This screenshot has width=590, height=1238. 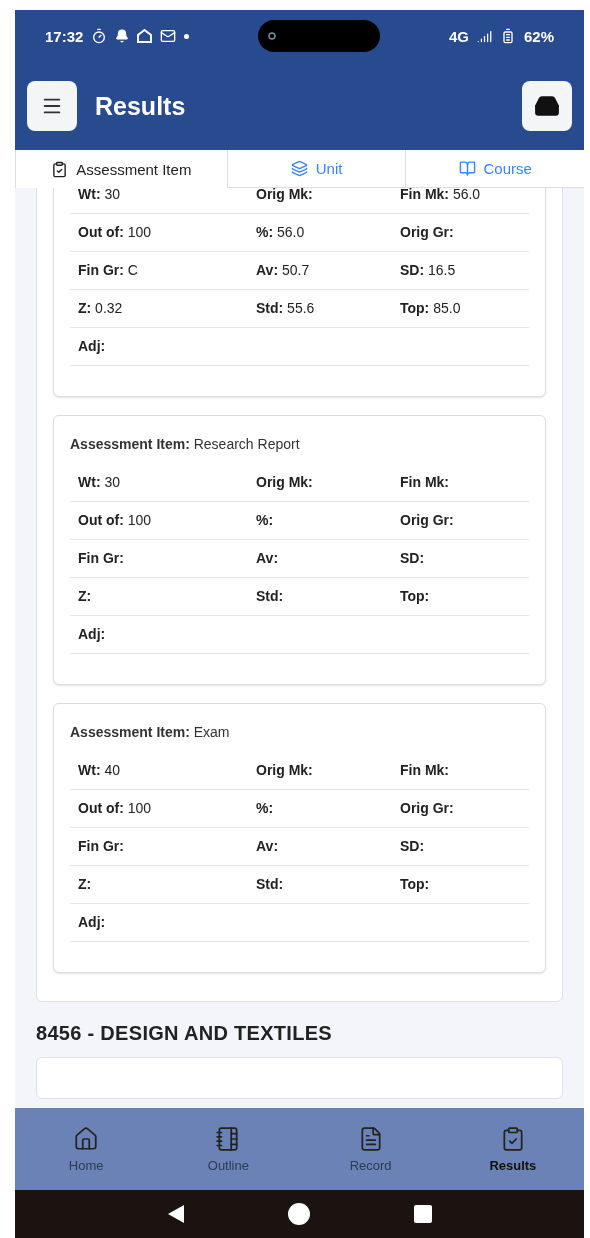 I want to click on status-time: 17:32, so click(x=64, y=36).